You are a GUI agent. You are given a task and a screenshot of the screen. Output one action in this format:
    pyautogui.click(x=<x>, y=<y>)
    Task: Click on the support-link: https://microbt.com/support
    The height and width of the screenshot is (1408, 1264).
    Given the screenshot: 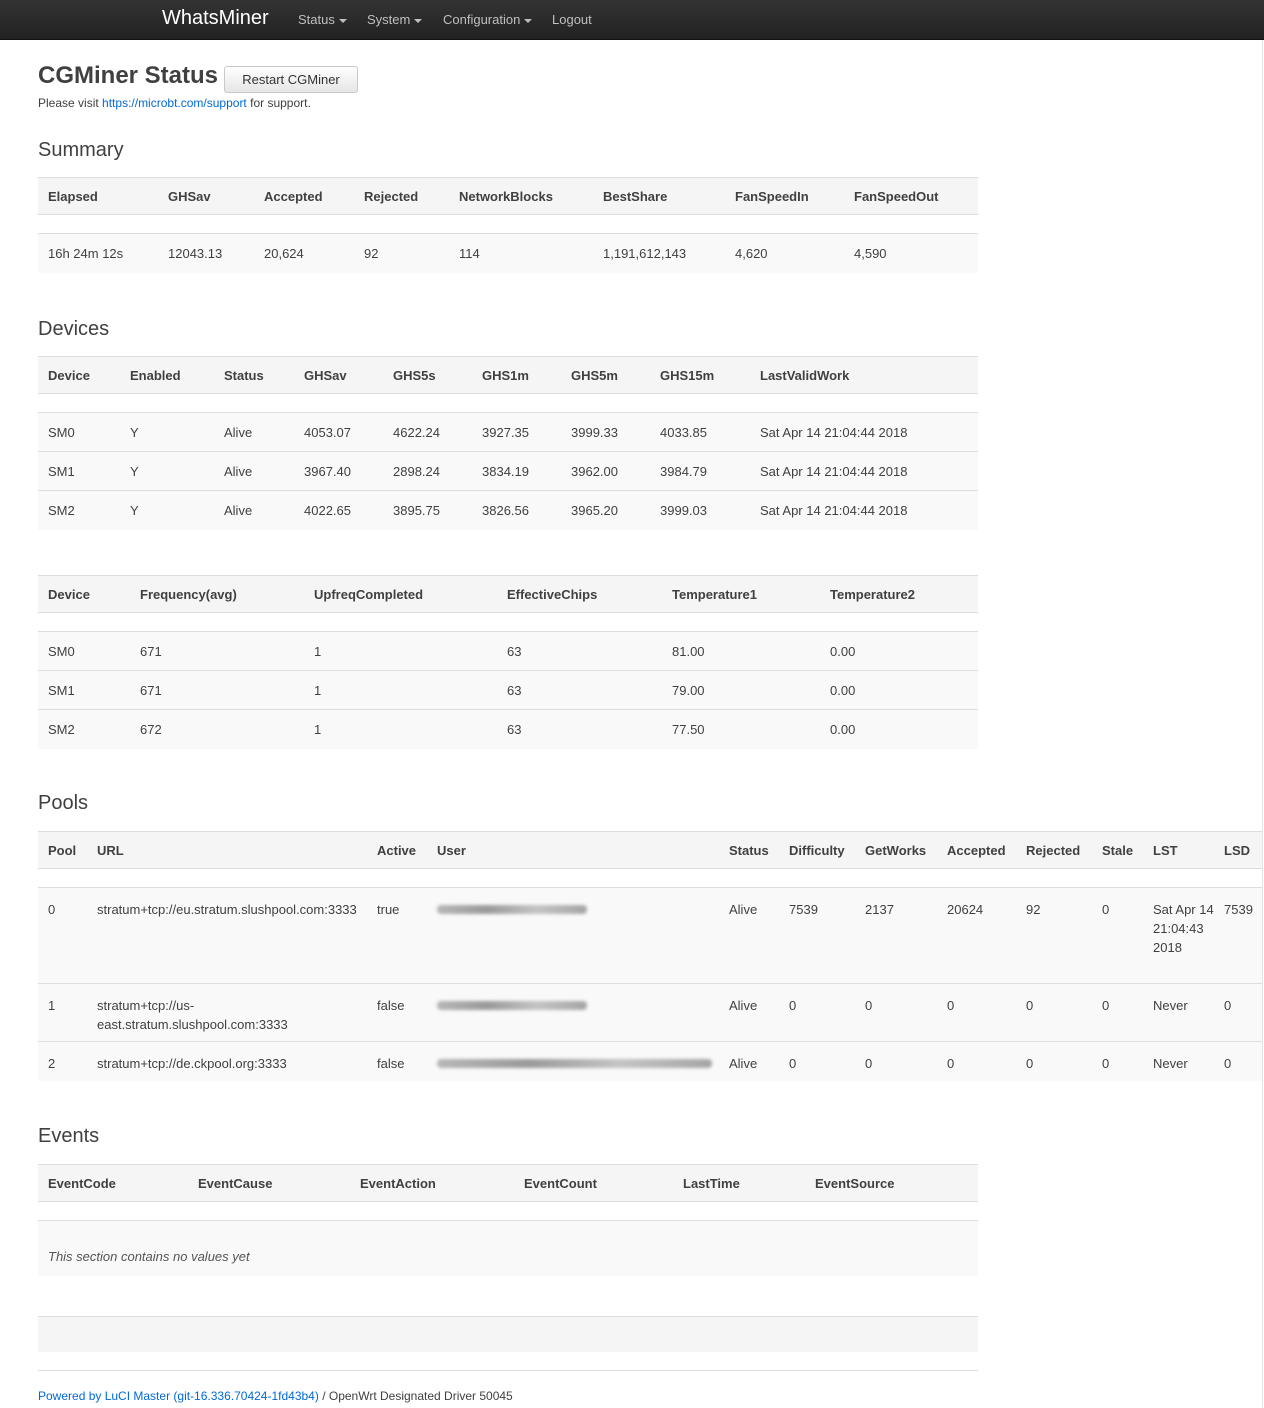 What is the action you would take?
    pyautogui.click(x=174, y=103)
    